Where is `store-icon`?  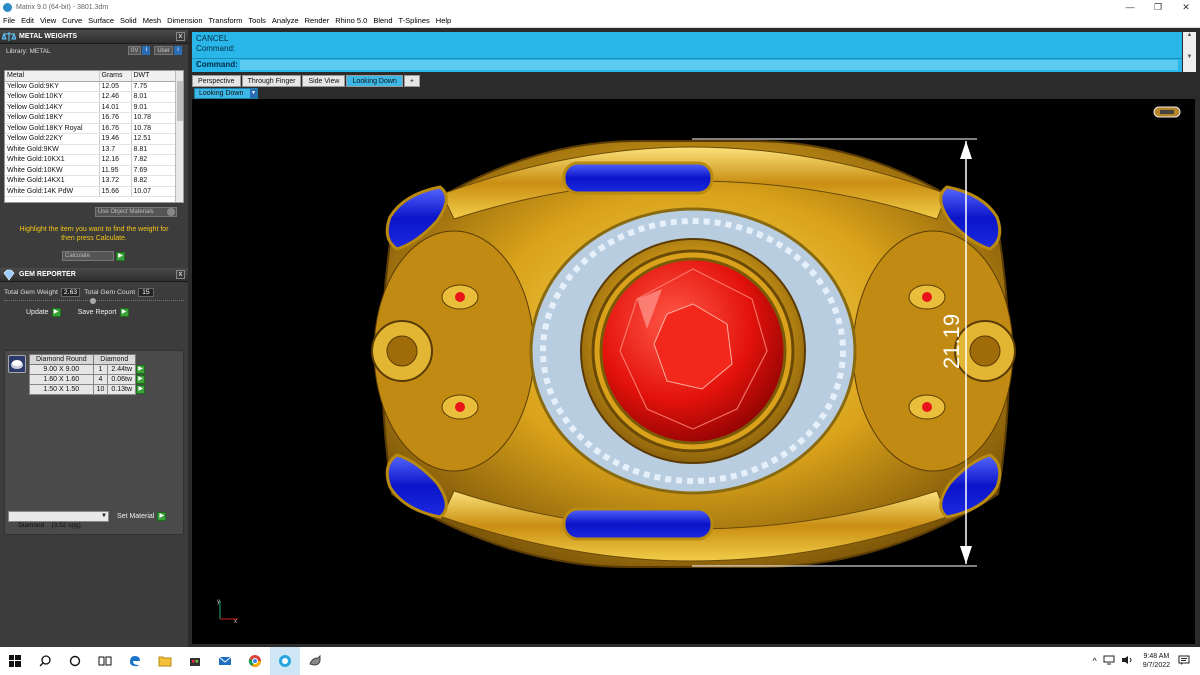
store-icon is located at coordinates (195, 661).